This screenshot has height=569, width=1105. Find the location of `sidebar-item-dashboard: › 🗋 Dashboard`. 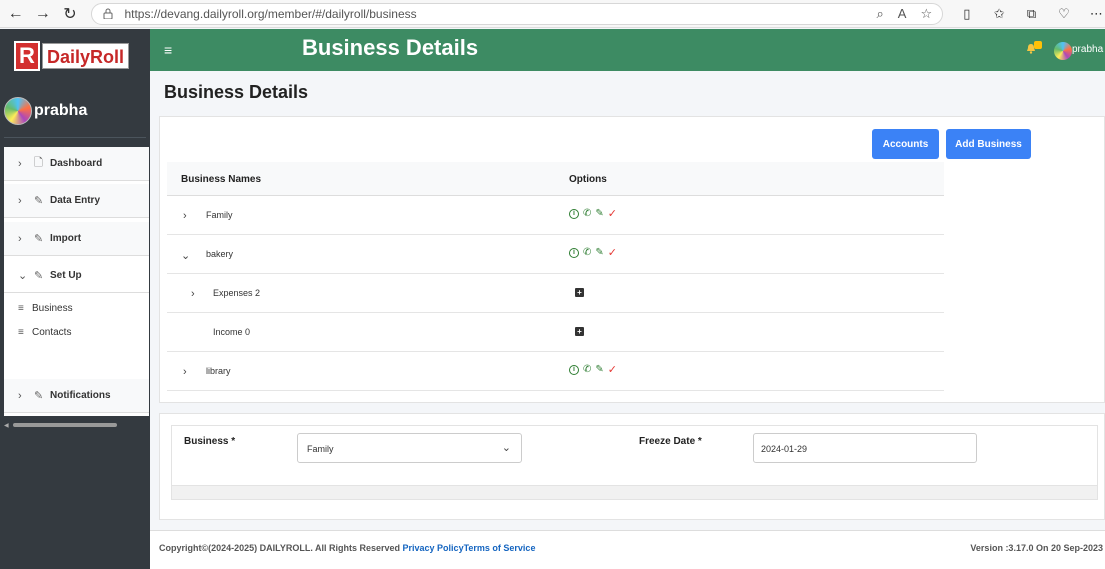

sidebar-item-dashboard: › 🗋 Dashboard is located at coordinates (76, 164).